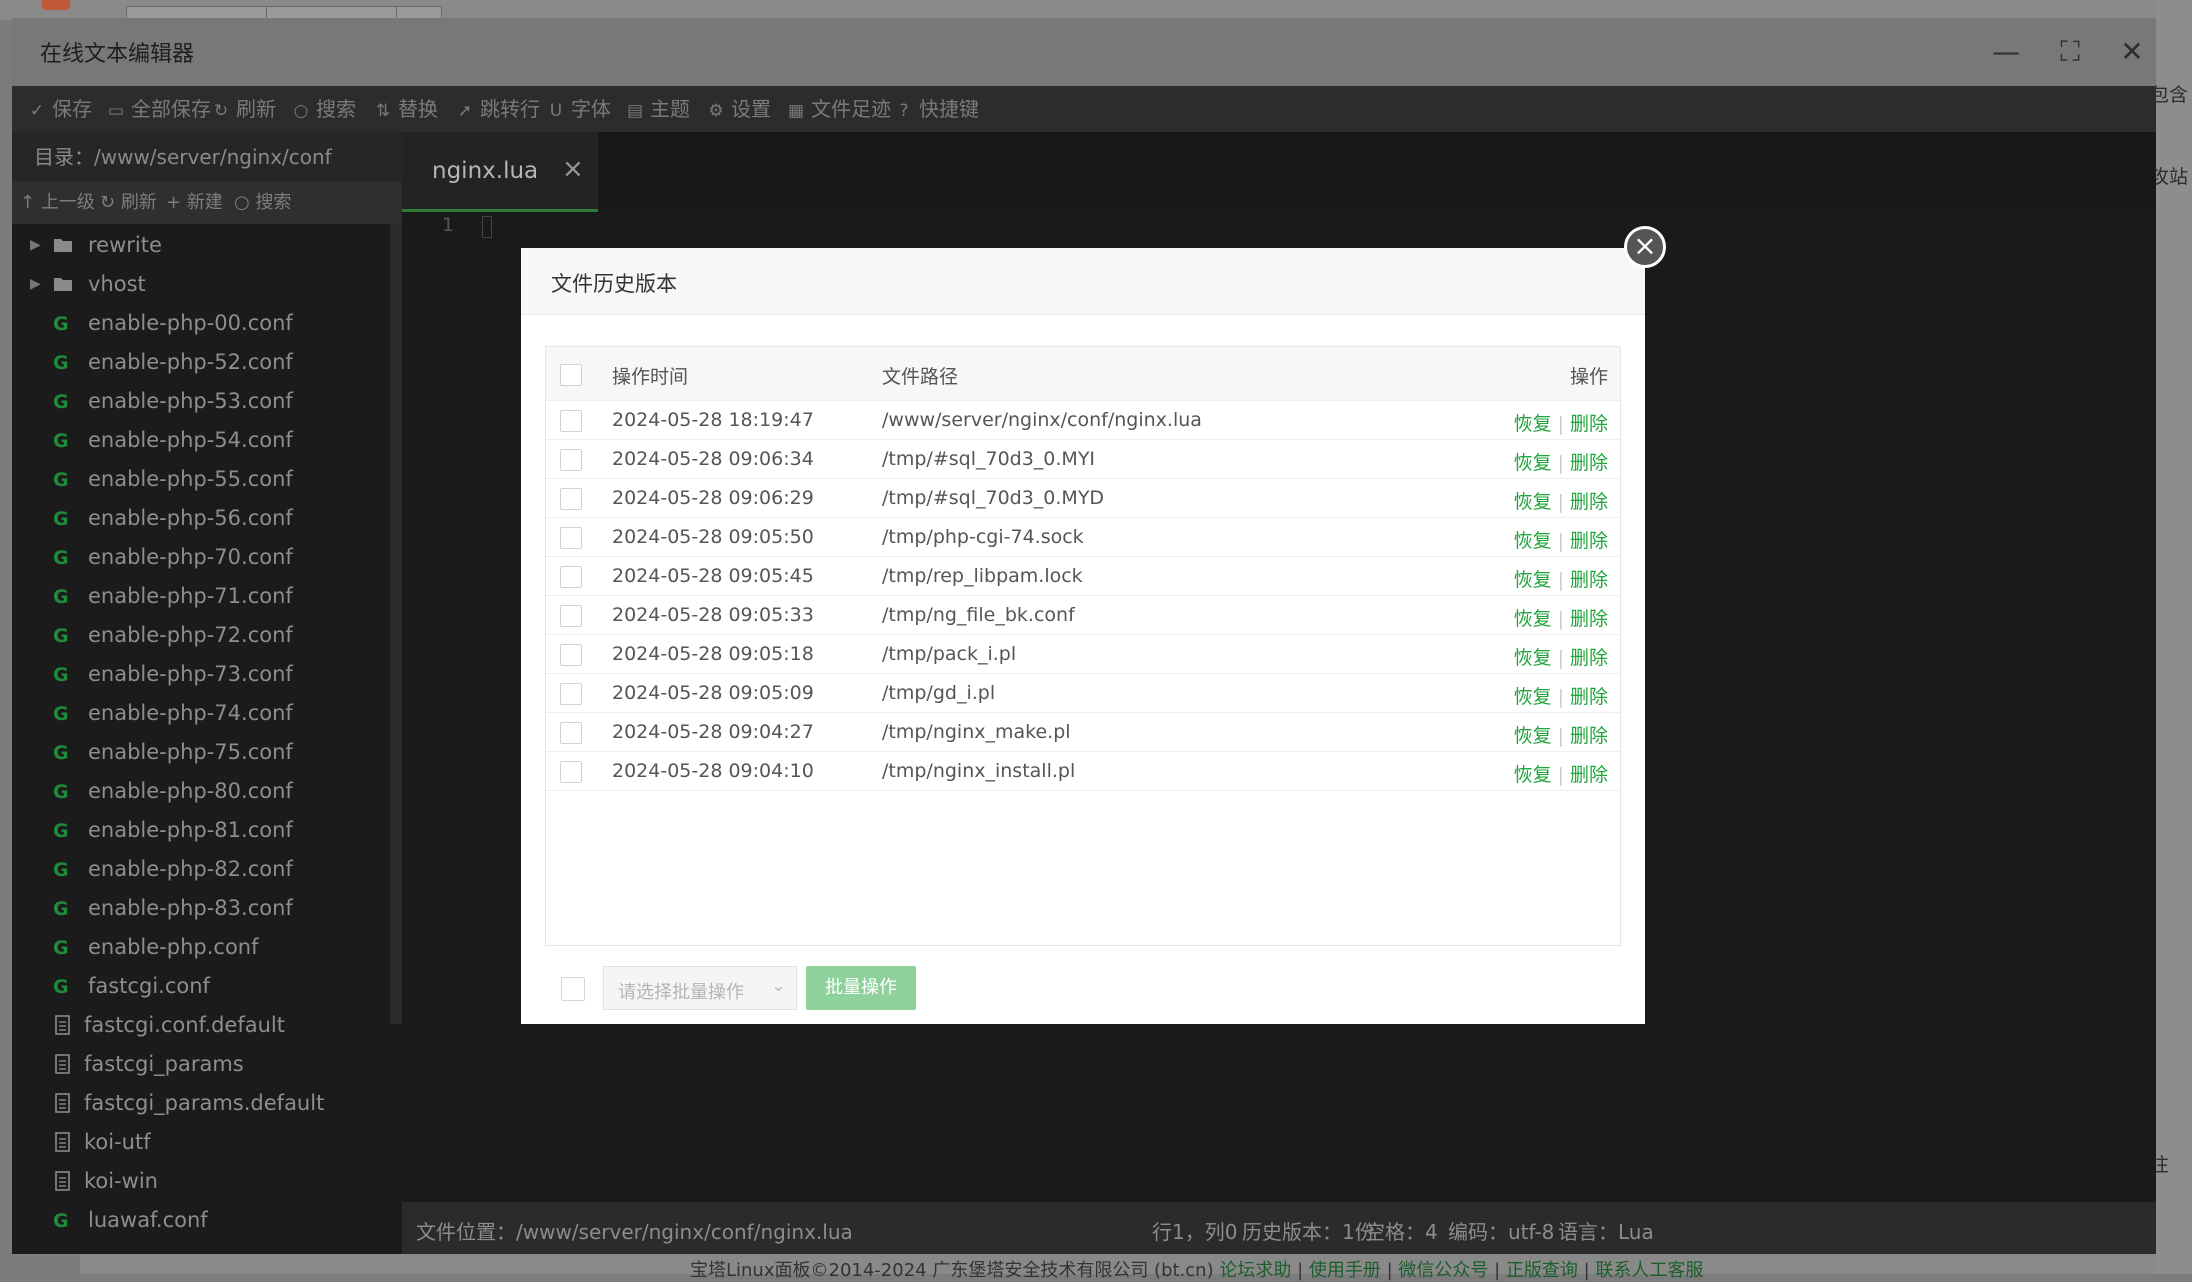 This screenshot has height=1282, width=2192. What do you see at coordinates (713, 615) in the screenshot?
I see `row-time: 2024-05-28 09:05:33` at bounding box center [713, 615].